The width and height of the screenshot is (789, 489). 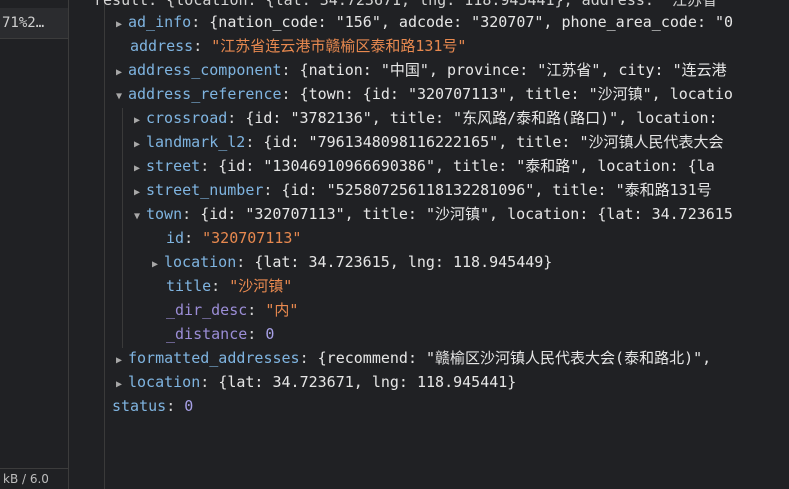 What do you see at coordinates (139, 406) in the screenshot?
I see `node-key: status` at bounding box center [139, 406].